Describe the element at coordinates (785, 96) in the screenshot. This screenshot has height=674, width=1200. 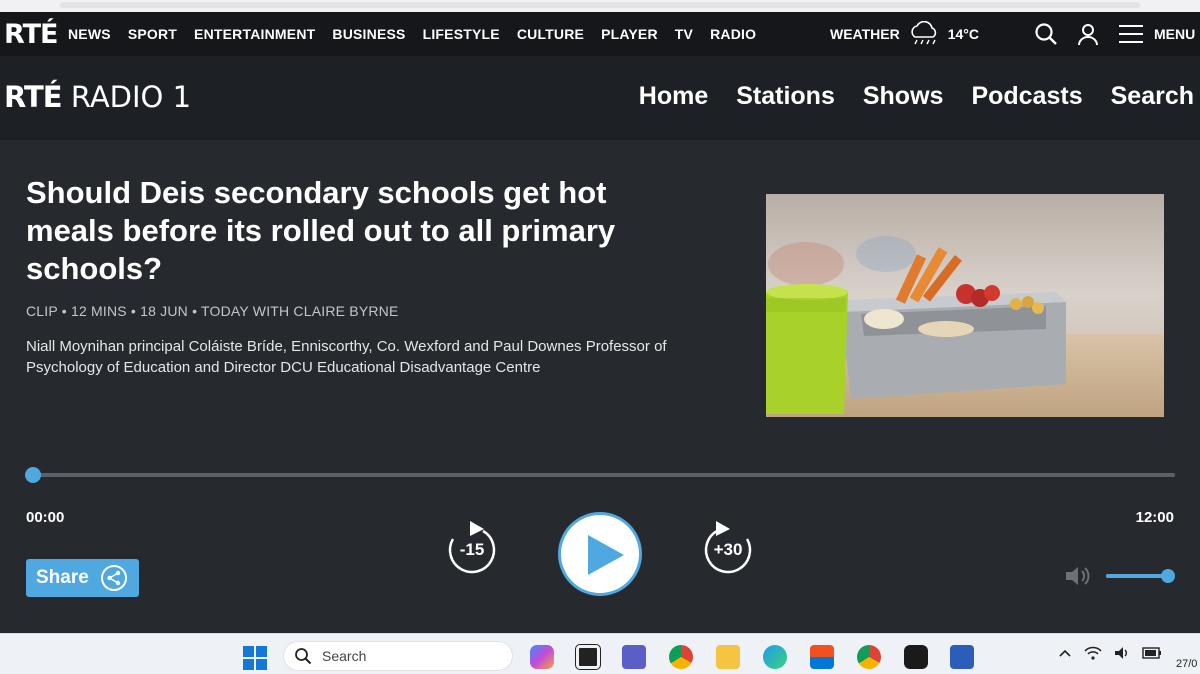
I see `radio-nav-stations: Stations` at that location.